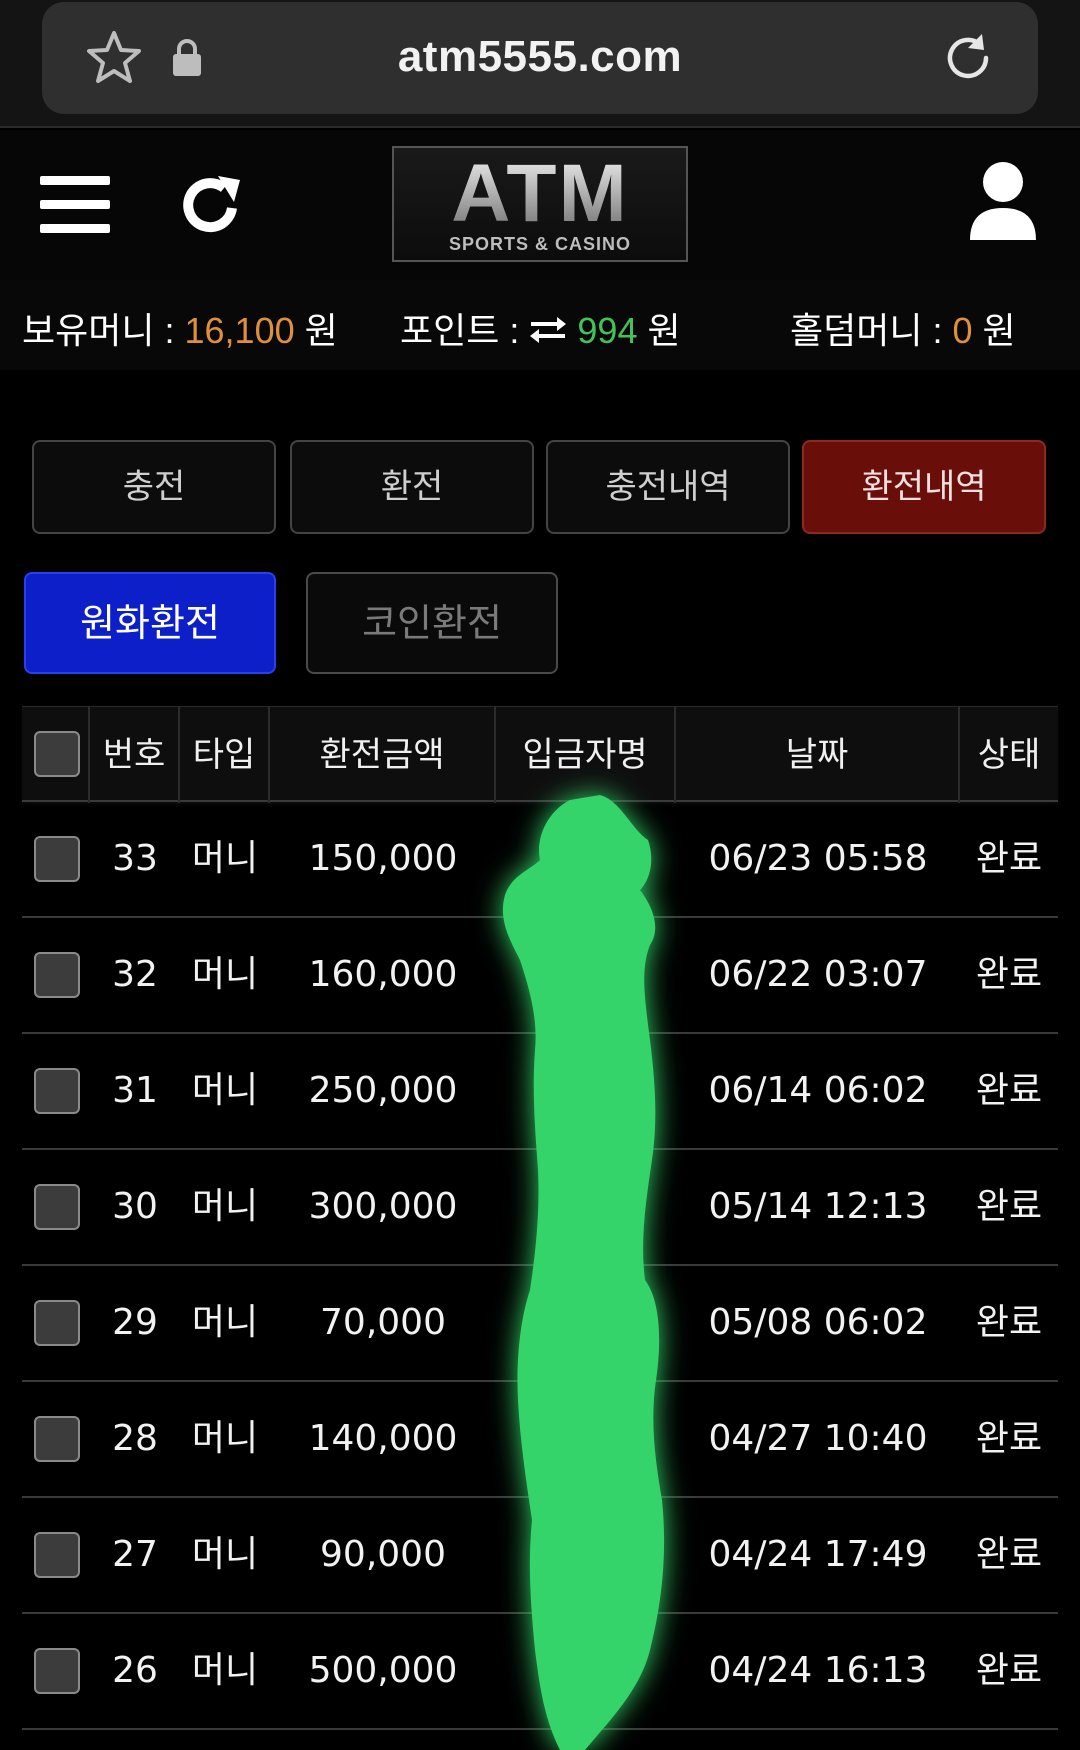 The height and width of the screenshot is (1750, 1080). I want to click on header-number: 번호, so click(135, 755).